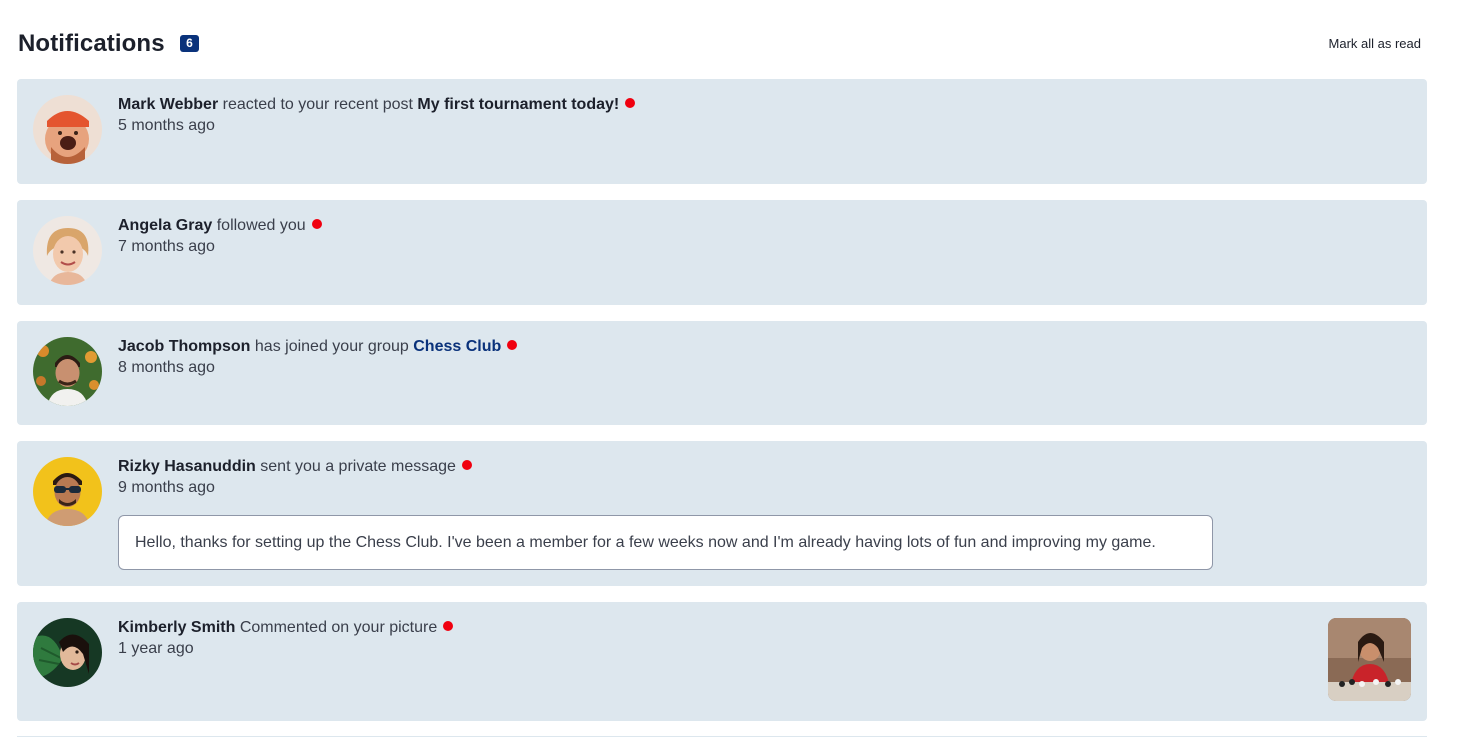 This screenshot has width=1462, height=738. Describe the element at coordinates (722, 736) in the screenshot. I see `divider` at that location.